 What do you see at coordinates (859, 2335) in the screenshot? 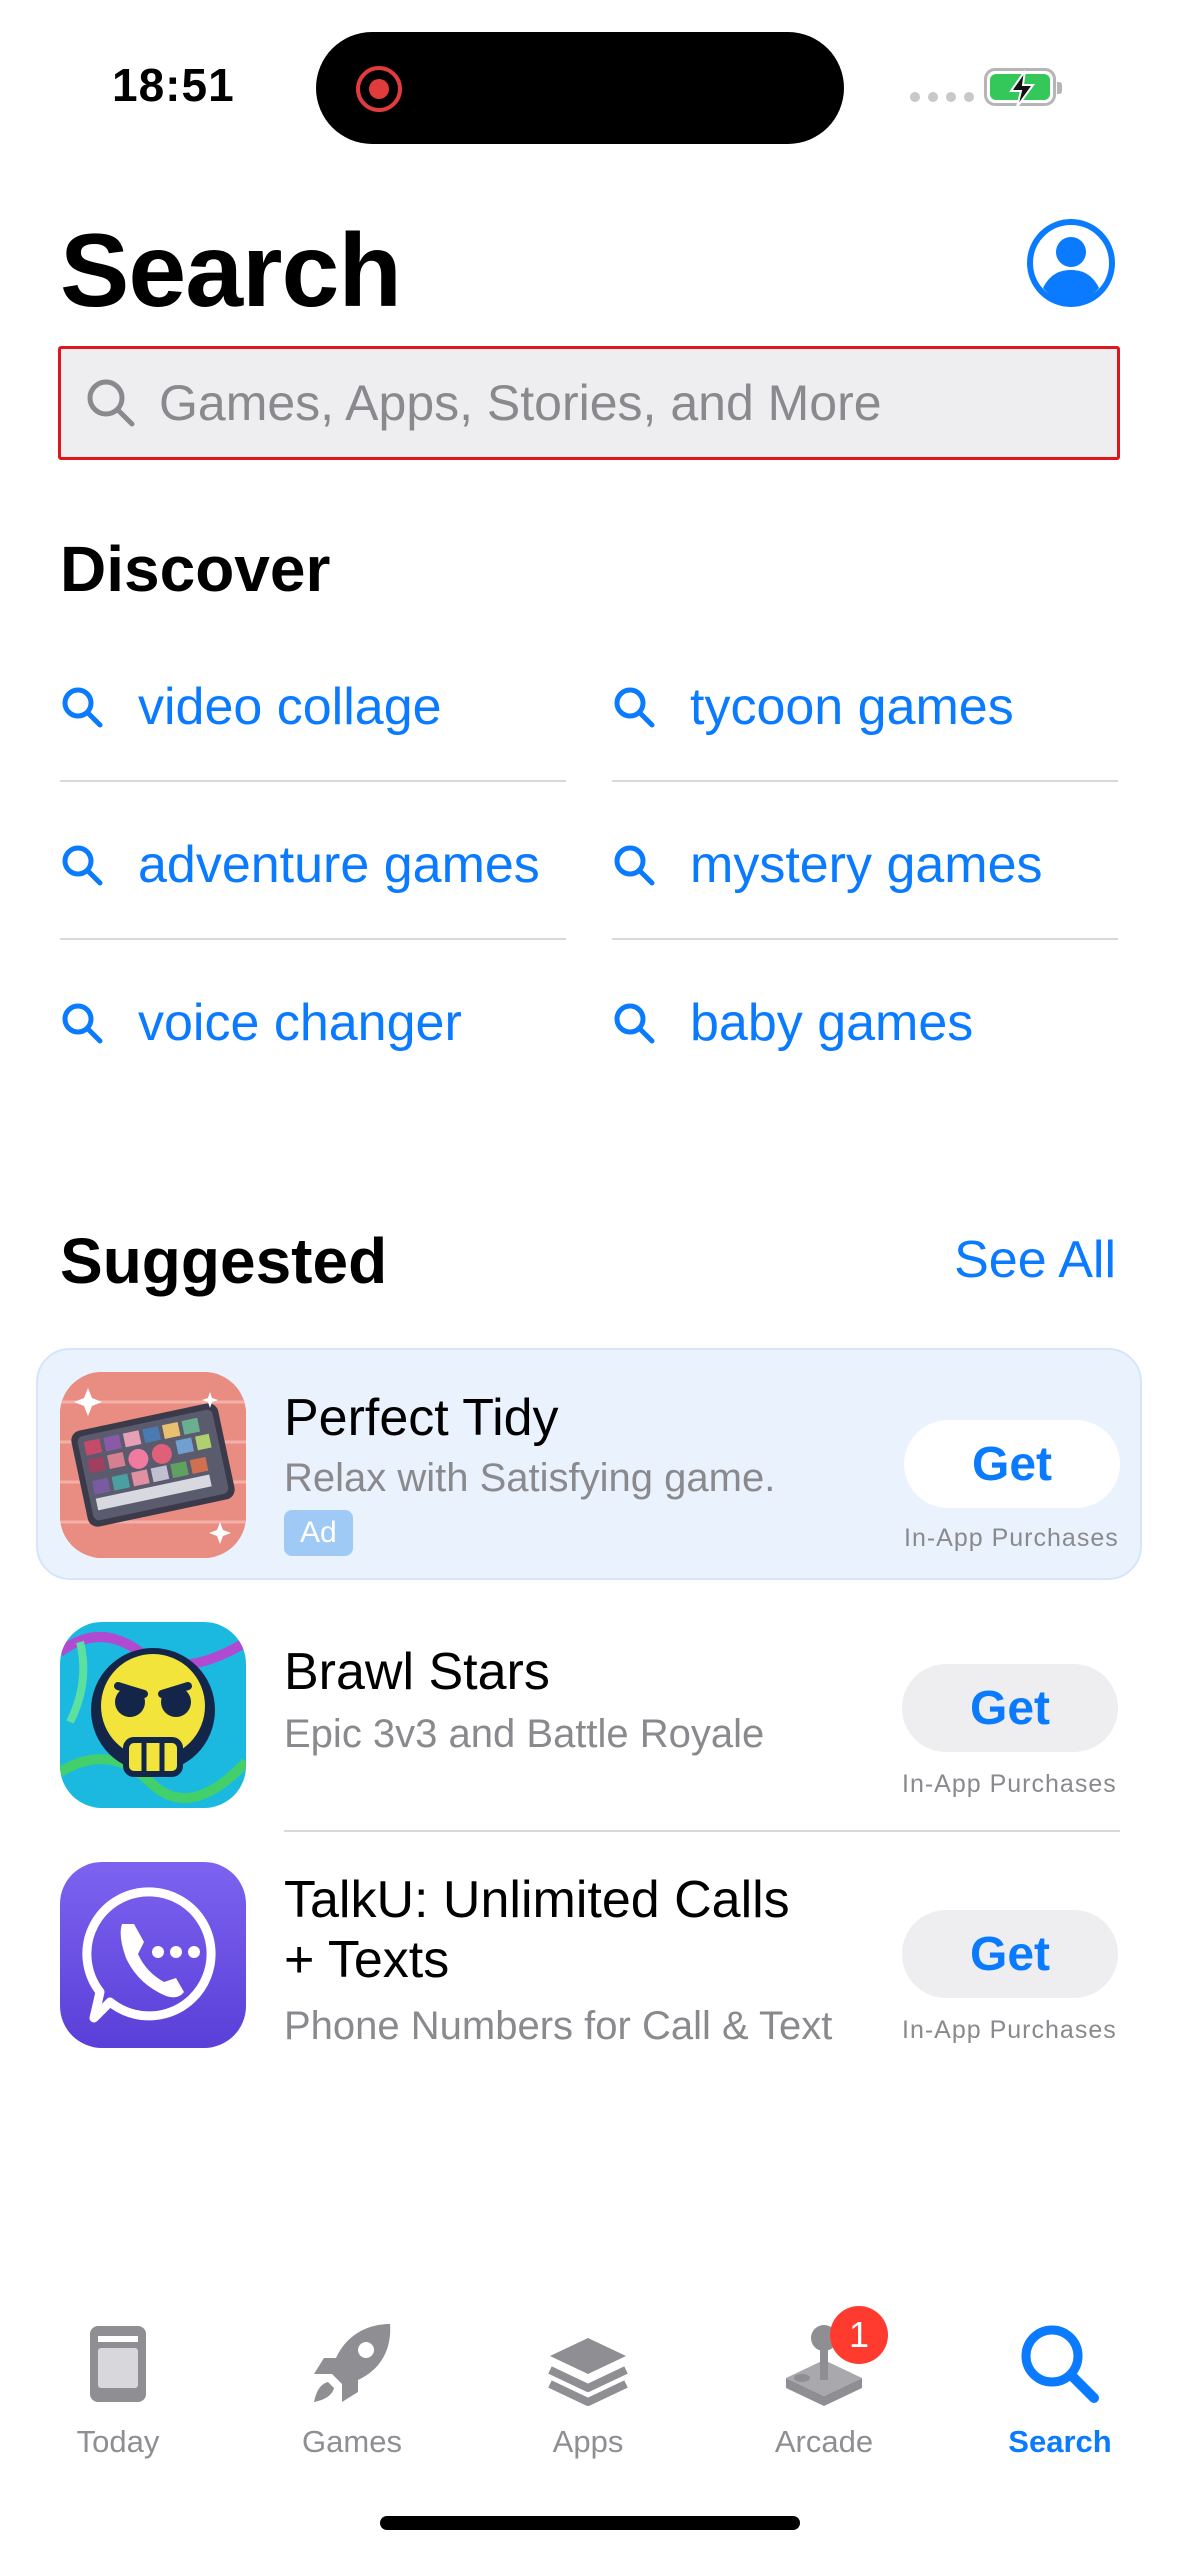
I see `notification-badge: 1` at bounding box center [859, 2335].